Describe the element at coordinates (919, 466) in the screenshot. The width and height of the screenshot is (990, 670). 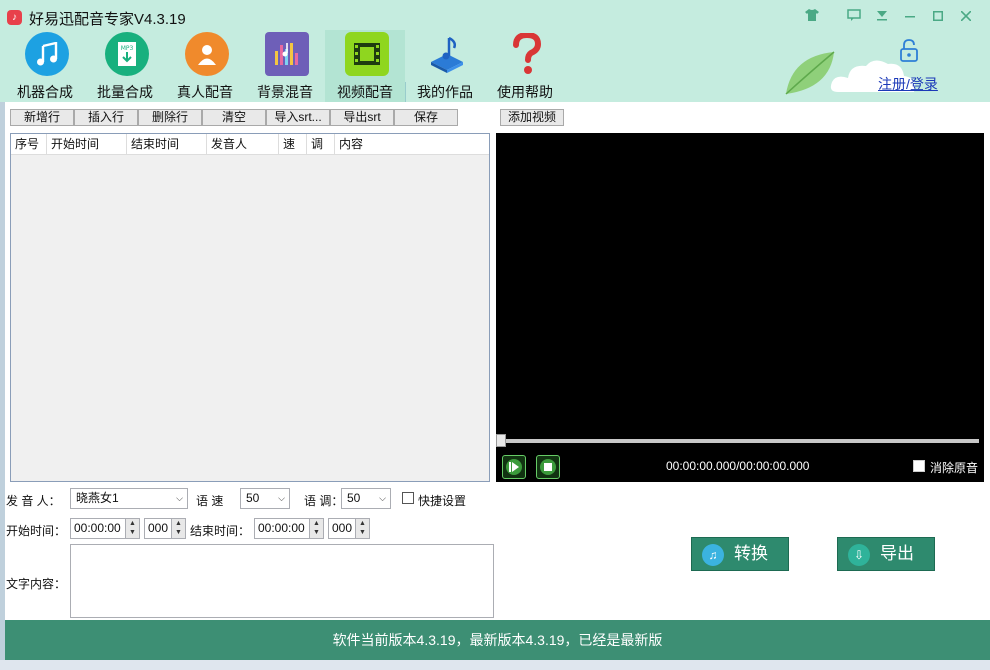
I see `remove-original-audio-checkbox` at that location.